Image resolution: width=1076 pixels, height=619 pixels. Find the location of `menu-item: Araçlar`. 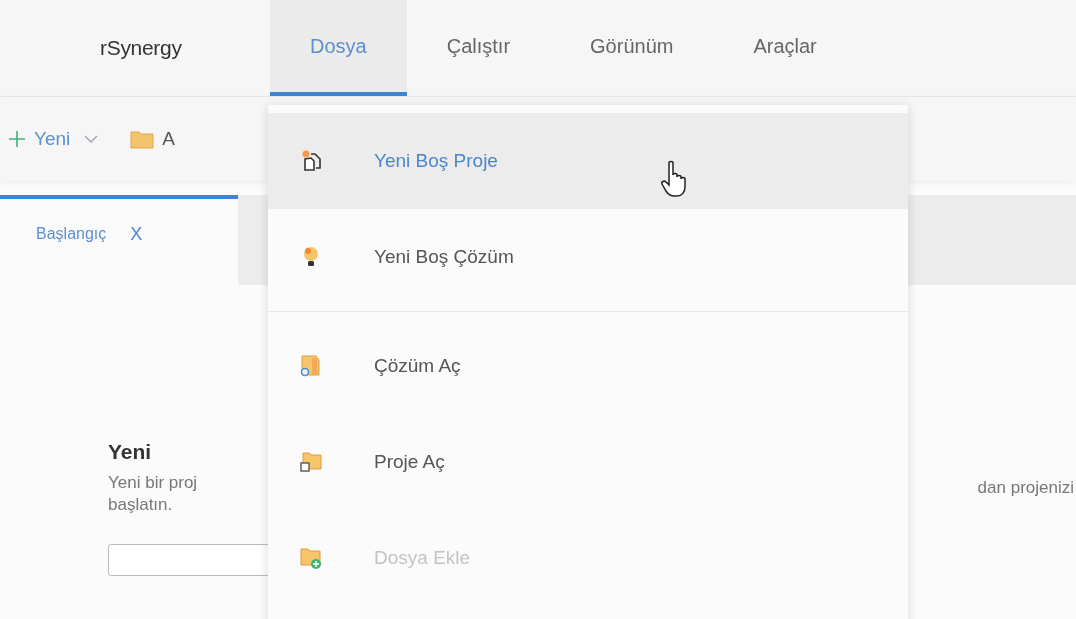

menu-item: Araçlar is located at coordinates (785, 48).